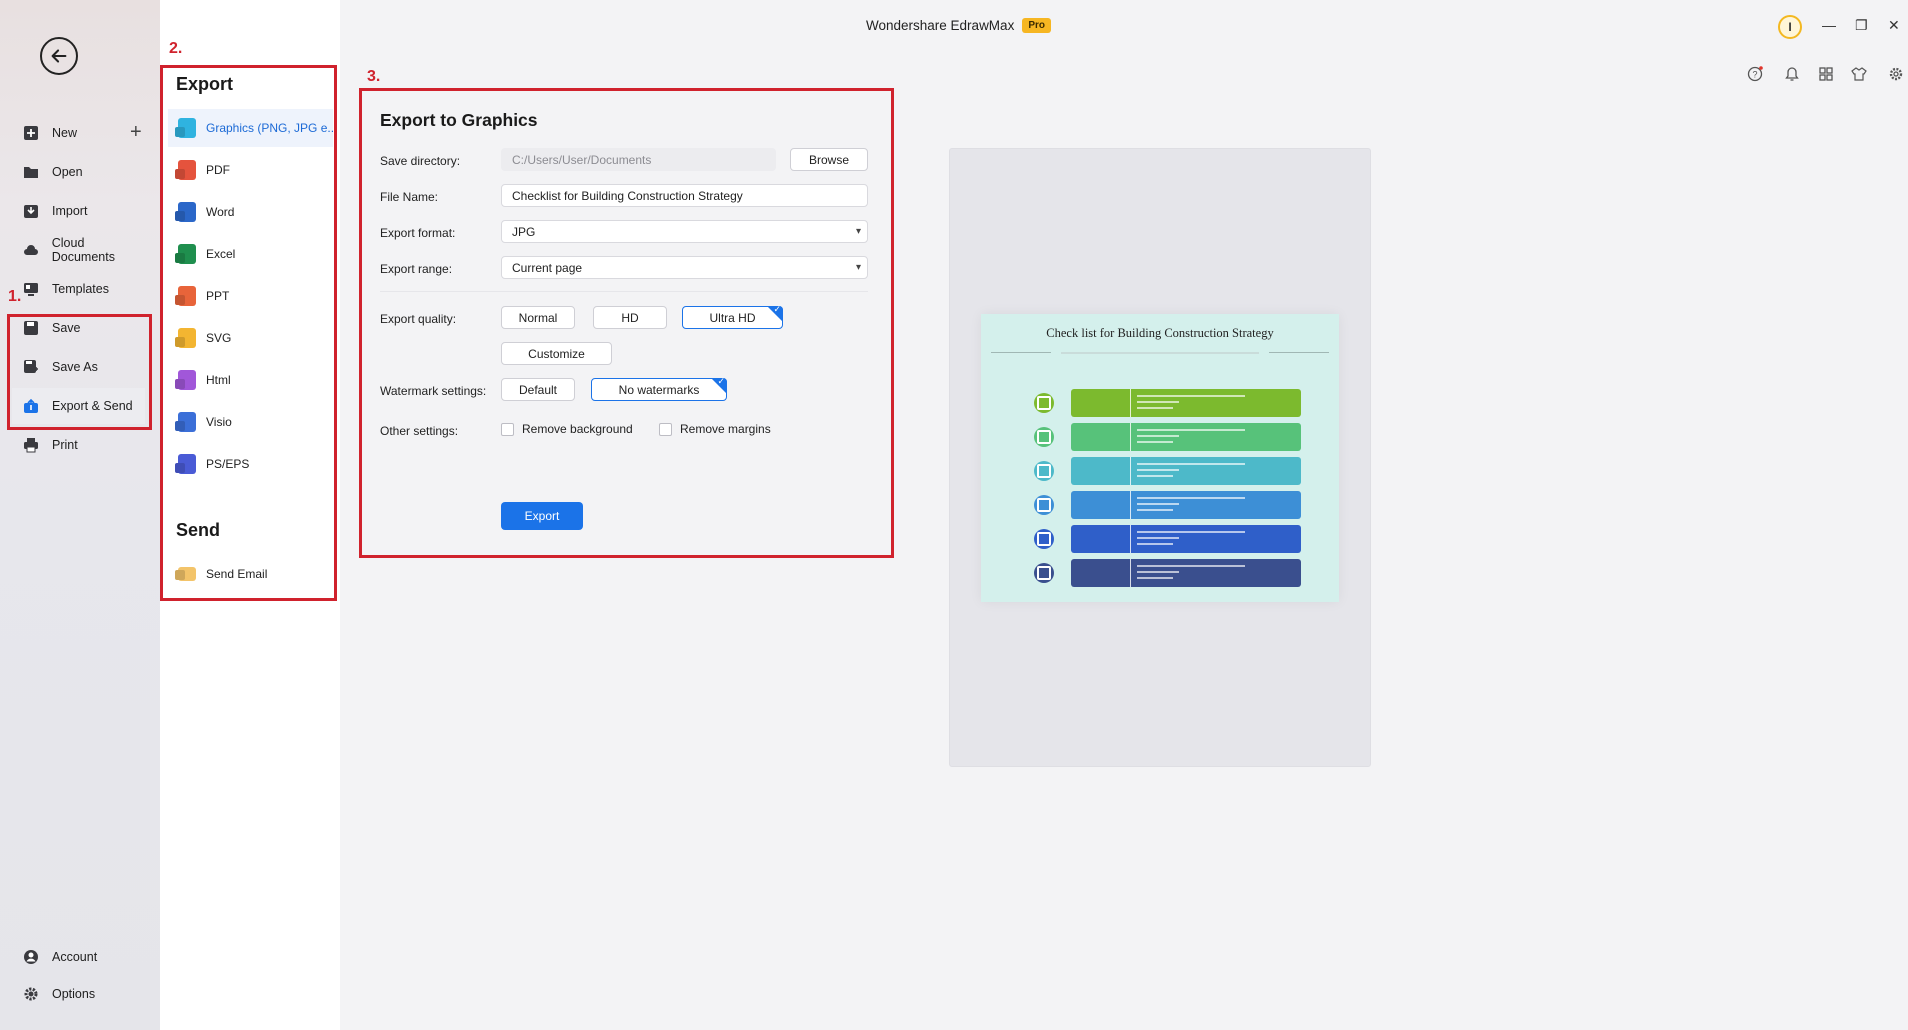 The height and width of the screenshot is (1030, 1908). I want to click on envelope-icon, so click(187, 574).